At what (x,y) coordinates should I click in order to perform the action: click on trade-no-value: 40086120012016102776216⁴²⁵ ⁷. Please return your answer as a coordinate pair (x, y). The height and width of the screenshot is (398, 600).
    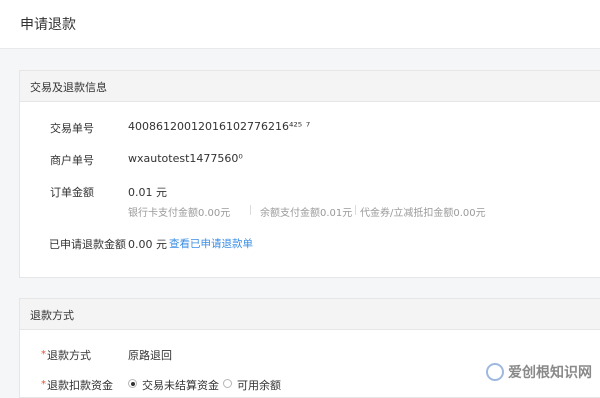
    Looking at the image, I should click on (219, 126).